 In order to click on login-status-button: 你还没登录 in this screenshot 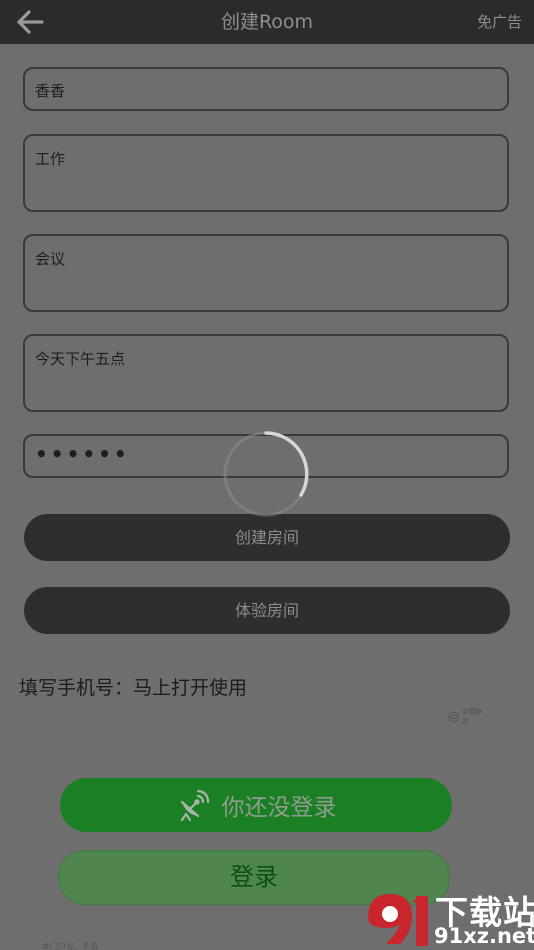, I will do `click(256, 805)`.